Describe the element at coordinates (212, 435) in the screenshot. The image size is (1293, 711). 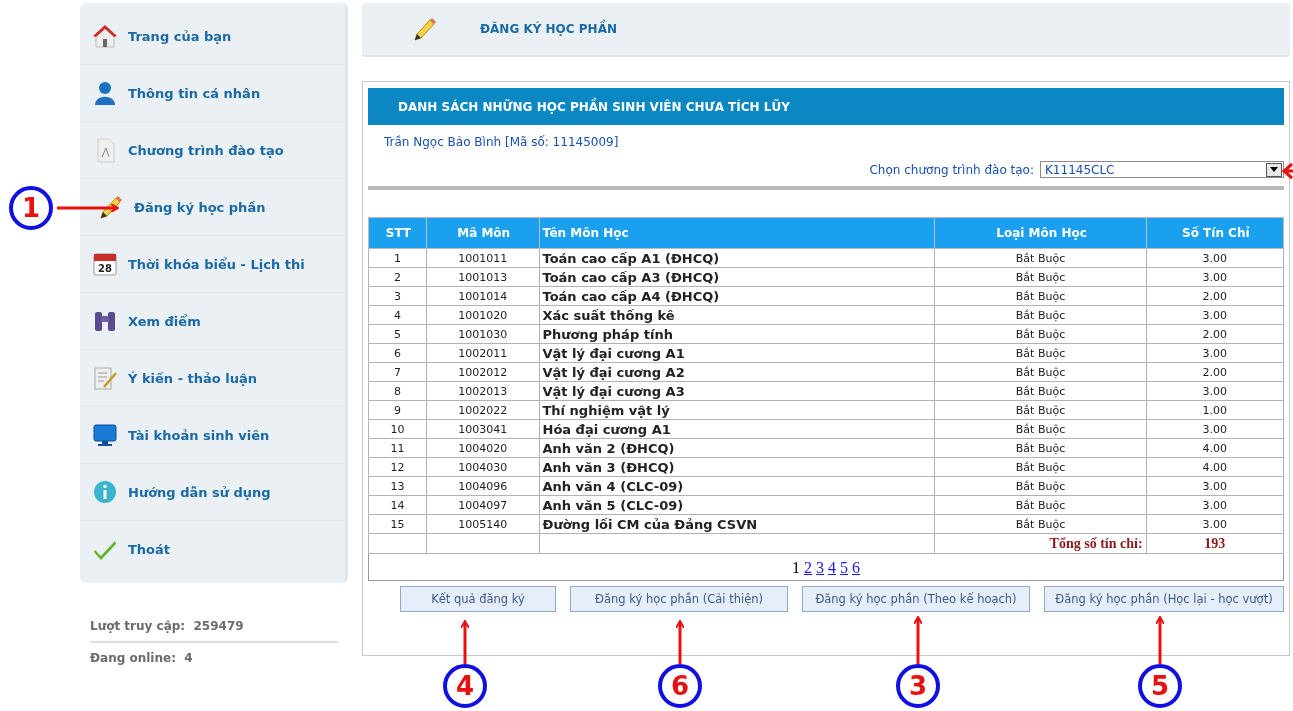
I see `sidebar-item: Tài khoản sinh viên` at that location.